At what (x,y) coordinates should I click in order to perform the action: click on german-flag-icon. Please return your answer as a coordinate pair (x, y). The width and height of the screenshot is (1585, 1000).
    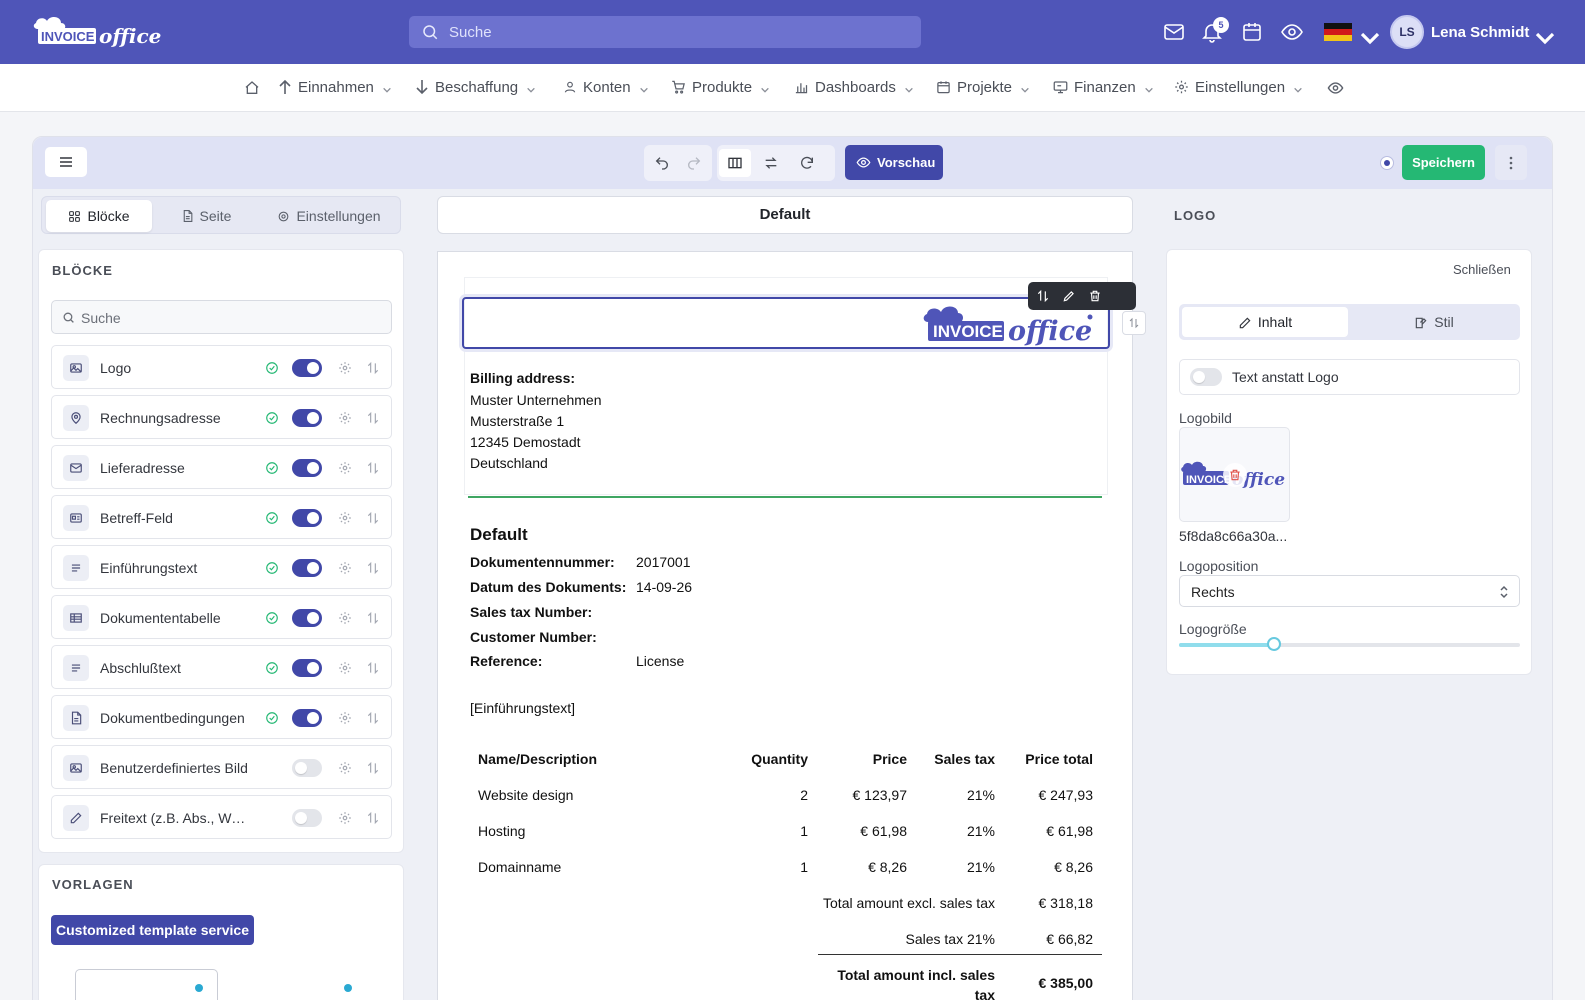
    Looking at the image, I should click on (1338, 32).